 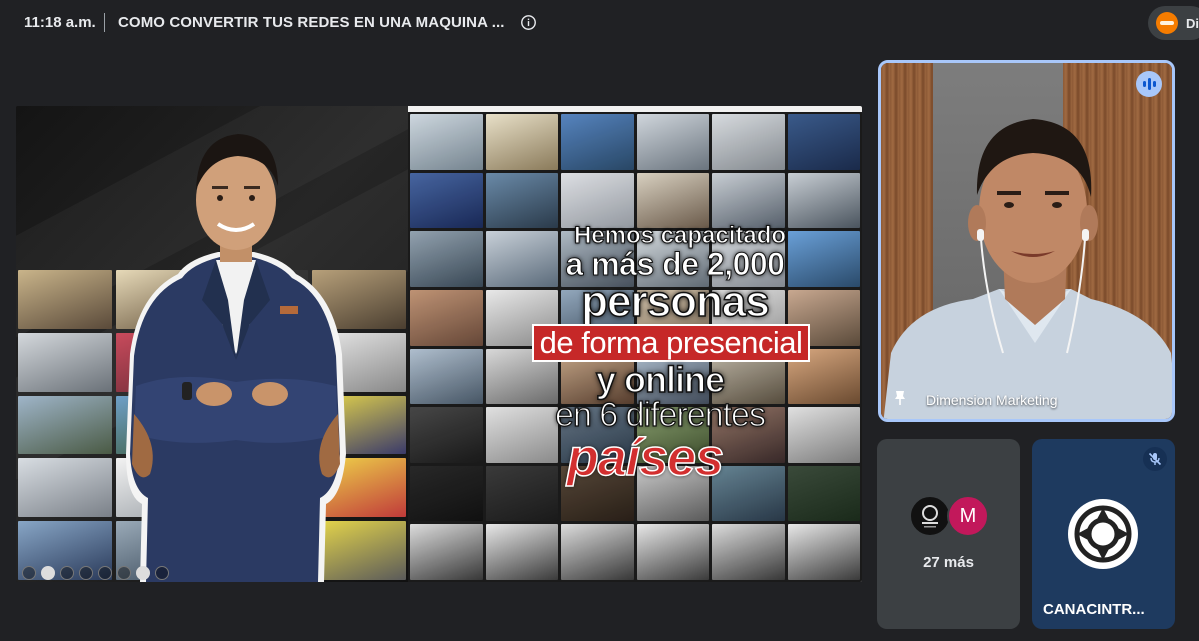 I want to click on headline-line-4: de forma presencial, so click(x=671, y=343).